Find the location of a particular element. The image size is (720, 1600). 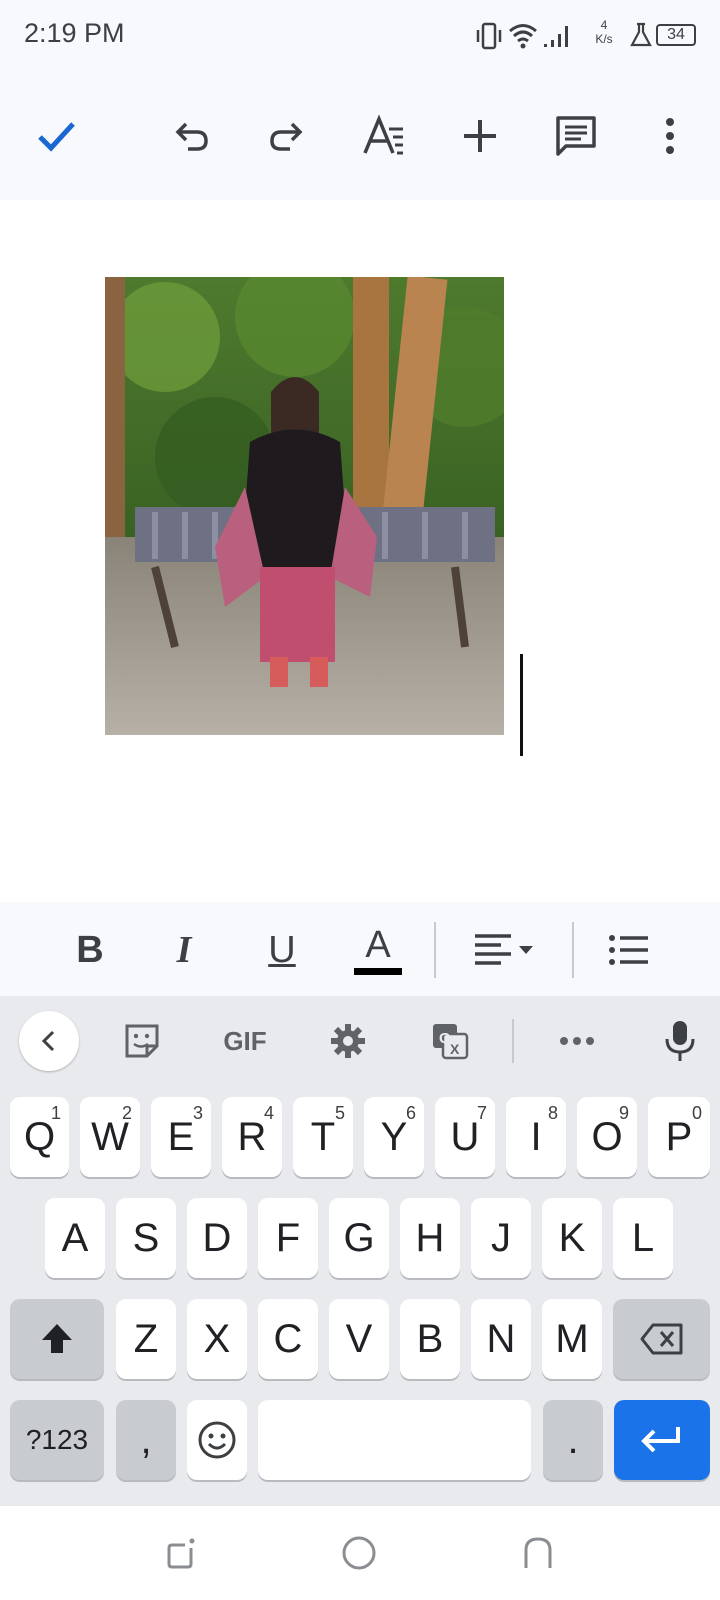

home-button is located at coordinates (359, 1553).